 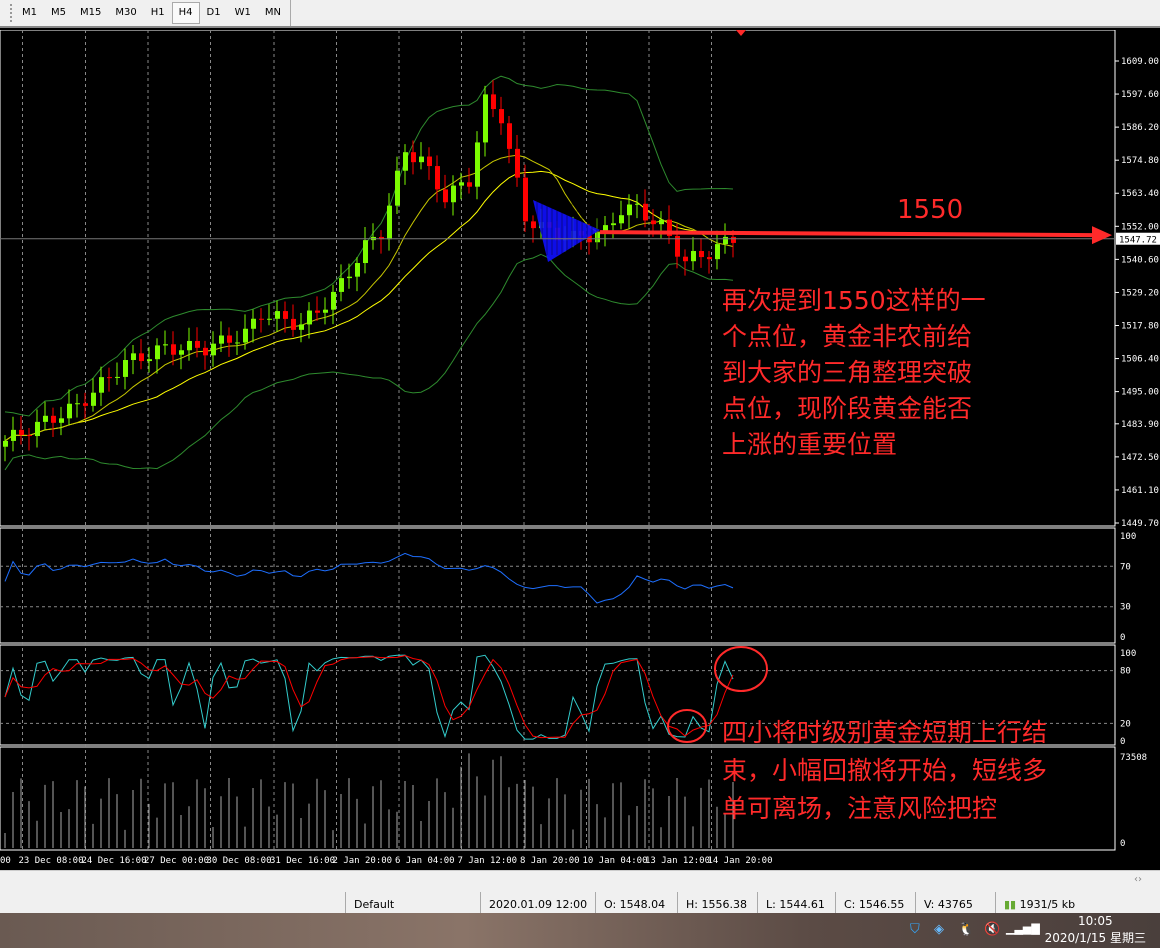 I want to click on tf-d1: D1, so click(x=214, y=13).